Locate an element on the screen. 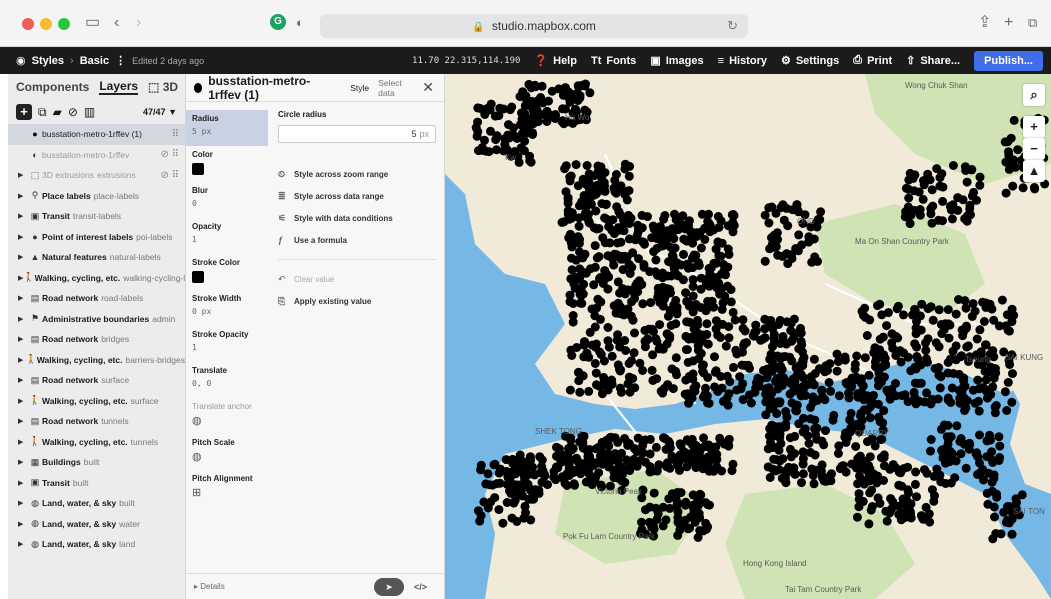 The width and height of the screenshot is (1051, 599). sidebar-toggle-icon: ▭ is located at coordinates (92, 23).